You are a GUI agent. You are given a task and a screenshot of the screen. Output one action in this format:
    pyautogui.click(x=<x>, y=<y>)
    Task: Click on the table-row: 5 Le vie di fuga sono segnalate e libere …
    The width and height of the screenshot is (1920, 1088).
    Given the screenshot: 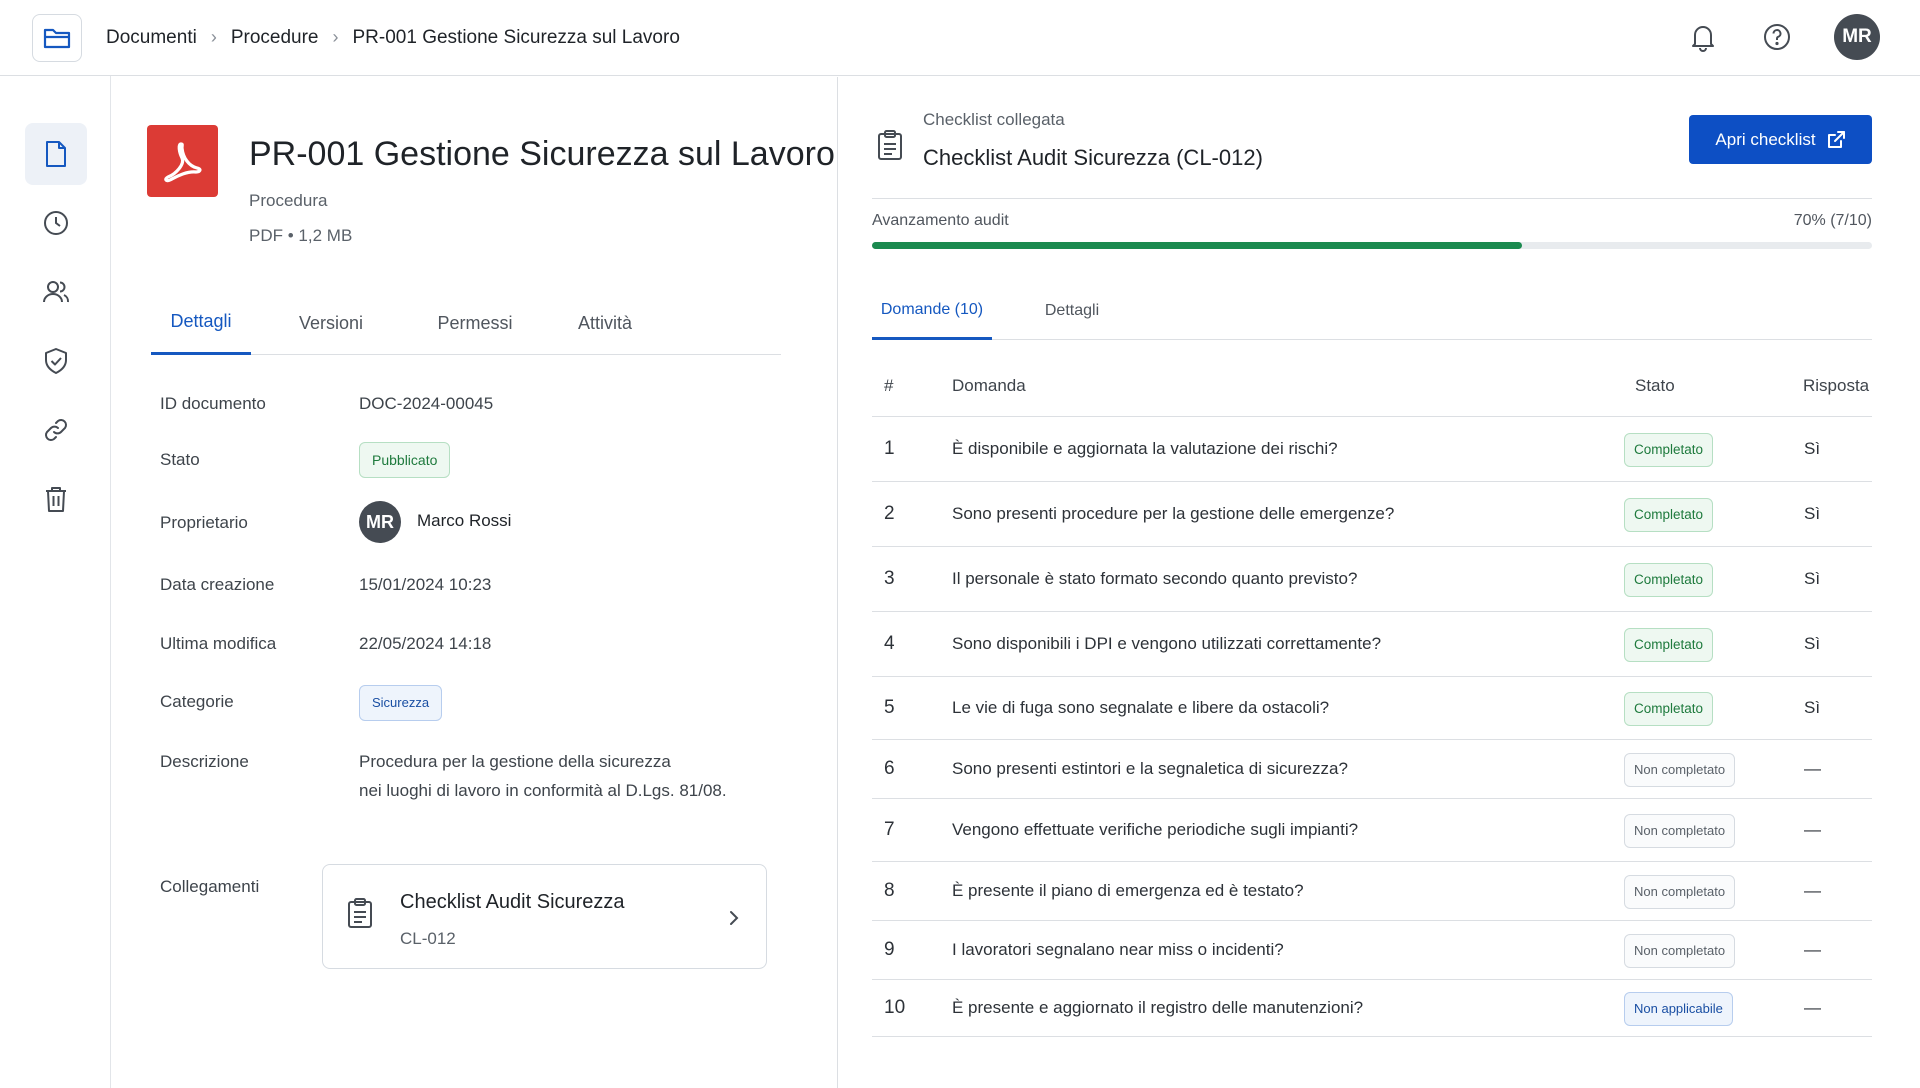 What is the action you would take?
    pyautogui.click(x=1372, y=708)
    